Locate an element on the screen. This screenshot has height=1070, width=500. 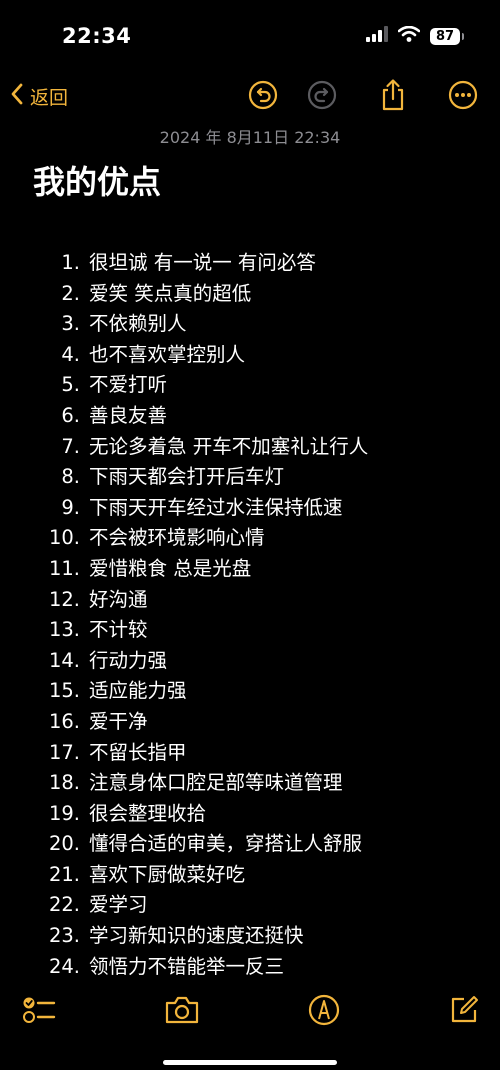
item-text: 不爱打听 is located at coordinates (128, 385).